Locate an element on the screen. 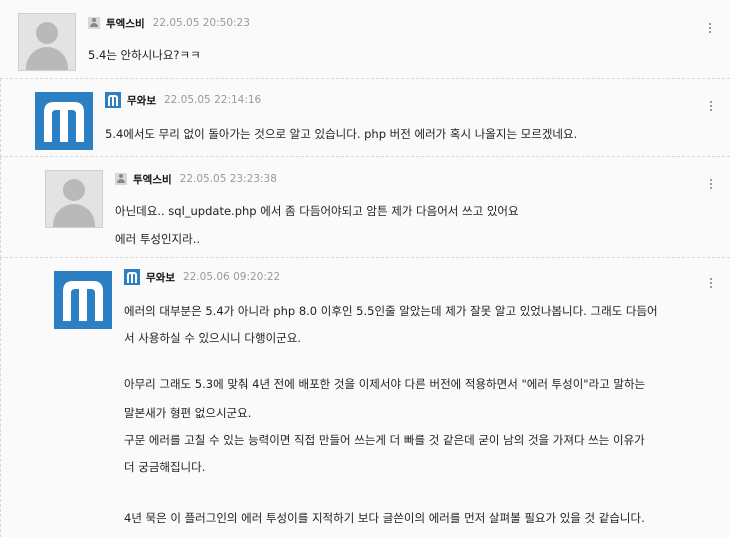  comment-text-line: 에러 투성인지라.. is located at coordinates (158, 239).